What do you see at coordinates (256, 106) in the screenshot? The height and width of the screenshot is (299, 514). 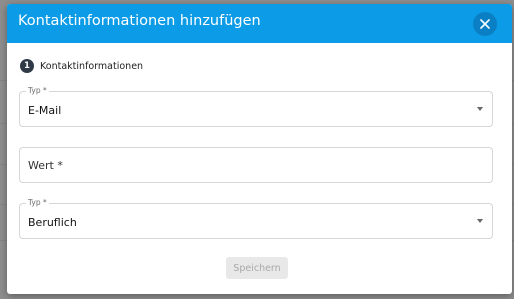 I see `type-select: Typ * E-Mail` at bounding box center [256, 106].